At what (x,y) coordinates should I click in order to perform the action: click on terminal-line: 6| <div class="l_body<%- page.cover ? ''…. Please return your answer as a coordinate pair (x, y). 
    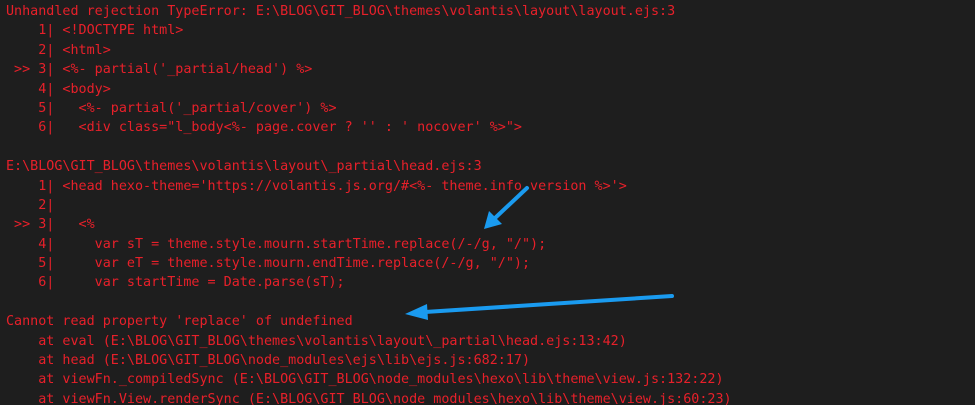
    Looking at the image, I should click on (264, 128).